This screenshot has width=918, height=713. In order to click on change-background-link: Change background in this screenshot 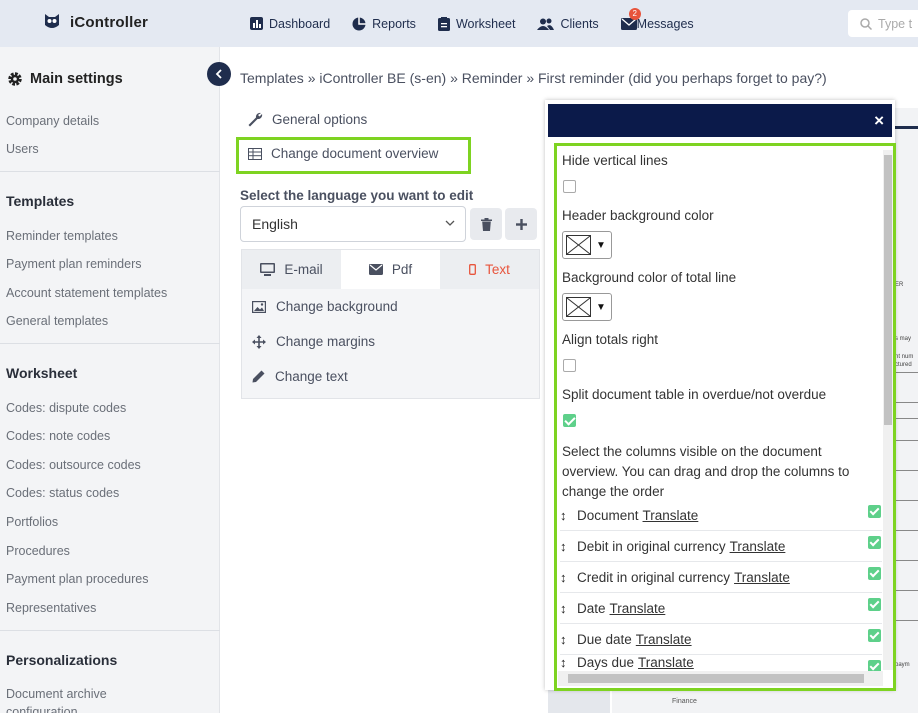, I will do `click(325, 306)`.